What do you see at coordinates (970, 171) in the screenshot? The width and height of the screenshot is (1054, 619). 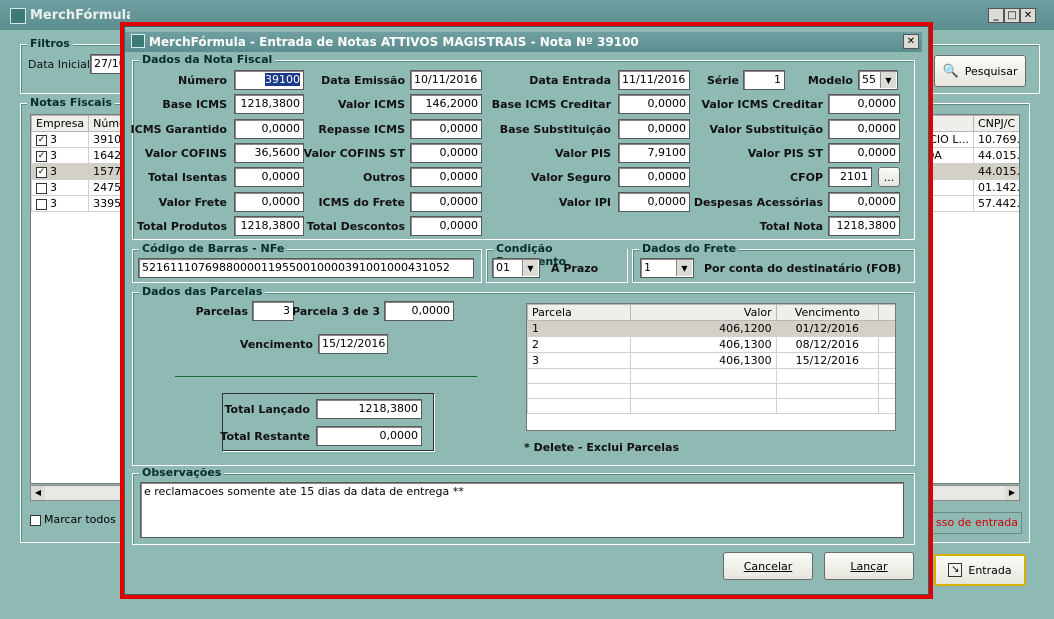 I see `table-row: 44.015.` at bounding box center [970, 171].